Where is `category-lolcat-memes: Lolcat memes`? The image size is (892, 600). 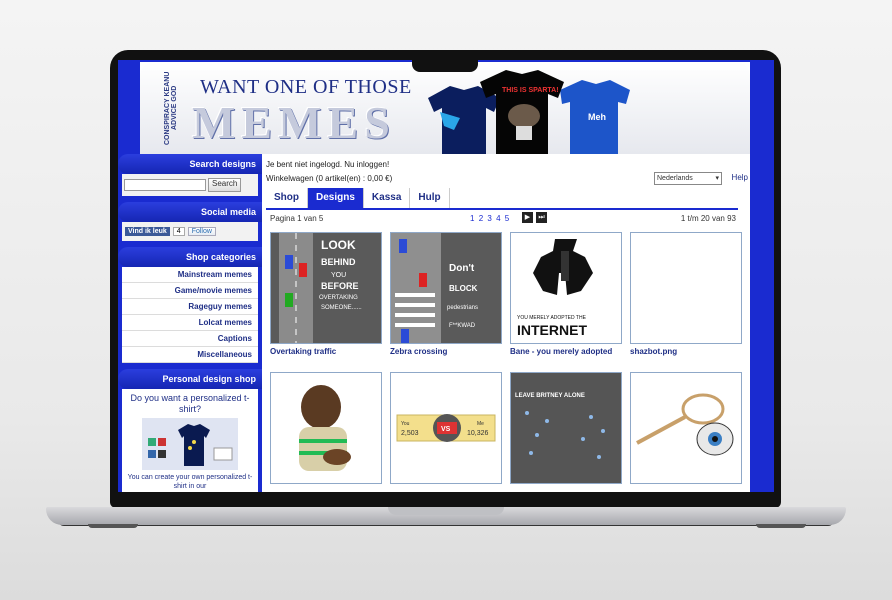
category-lolcat-memes: Lolcat memes is located at coordinates (190, 323).